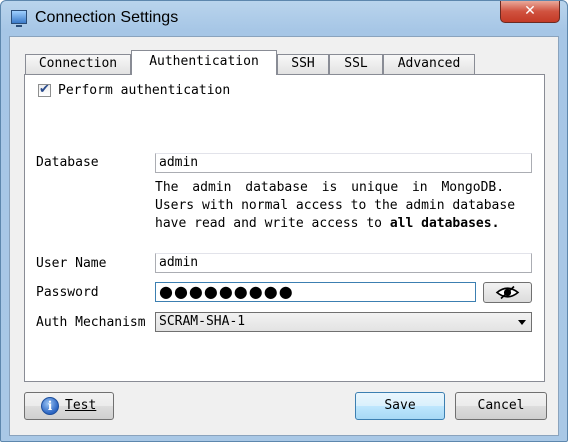  What do you see at coordinates (50, 406) in the screenshot?
I see `info-icon: i` at bounding box center [50, 406].